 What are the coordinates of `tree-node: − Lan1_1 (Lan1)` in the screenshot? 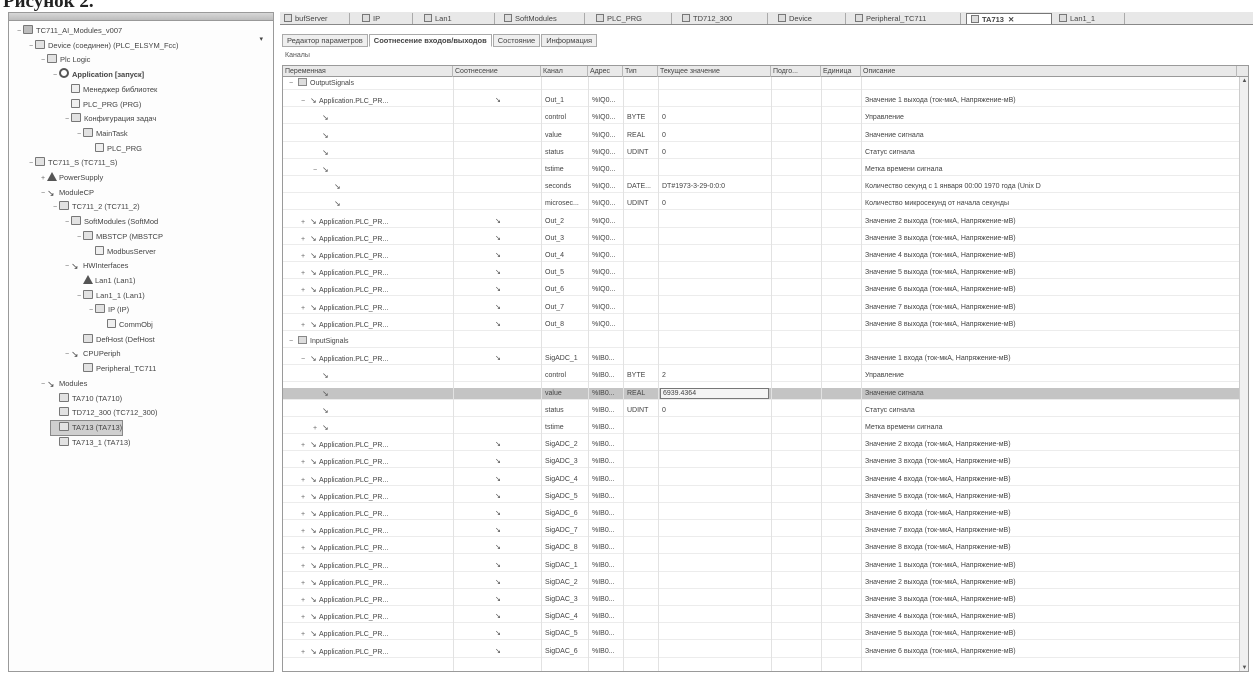 It's located at (110, 296).